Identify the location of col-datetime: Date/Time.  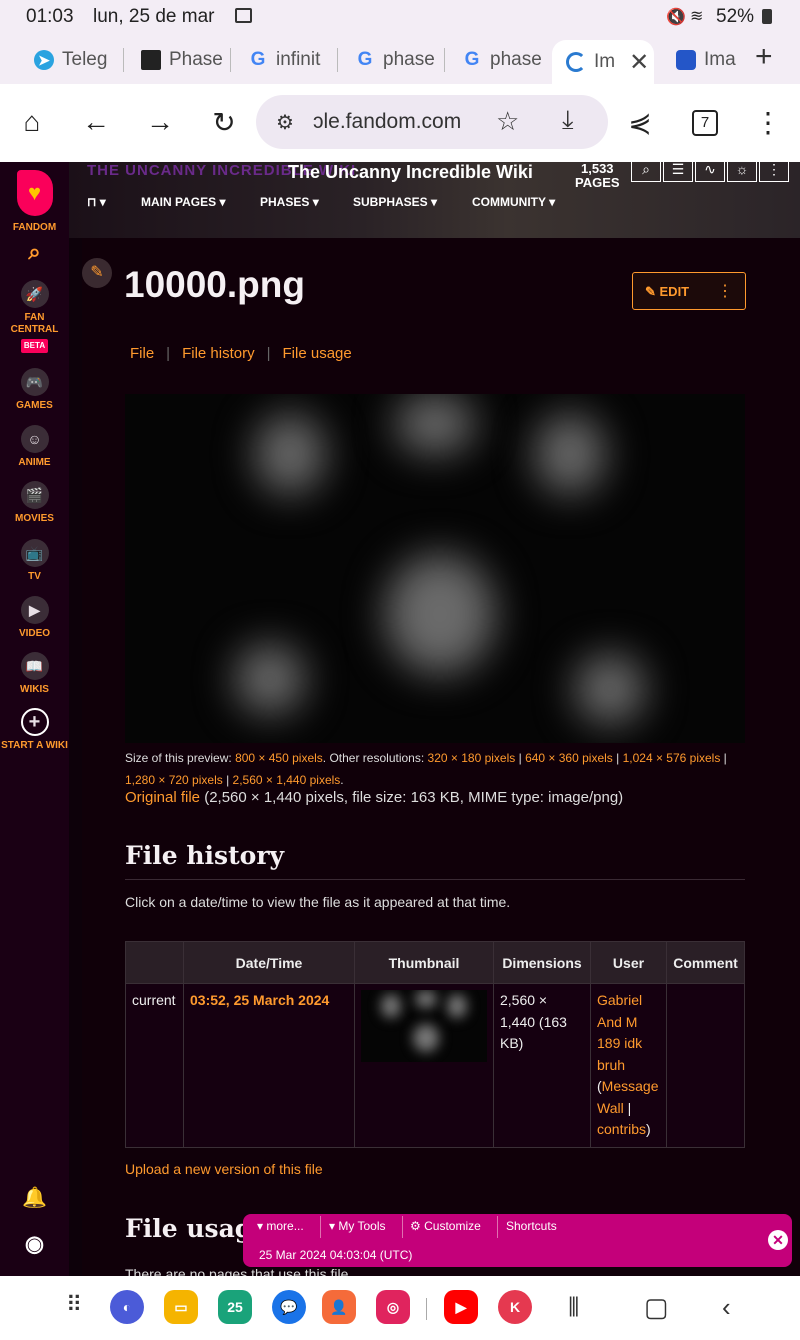
(269, 962).